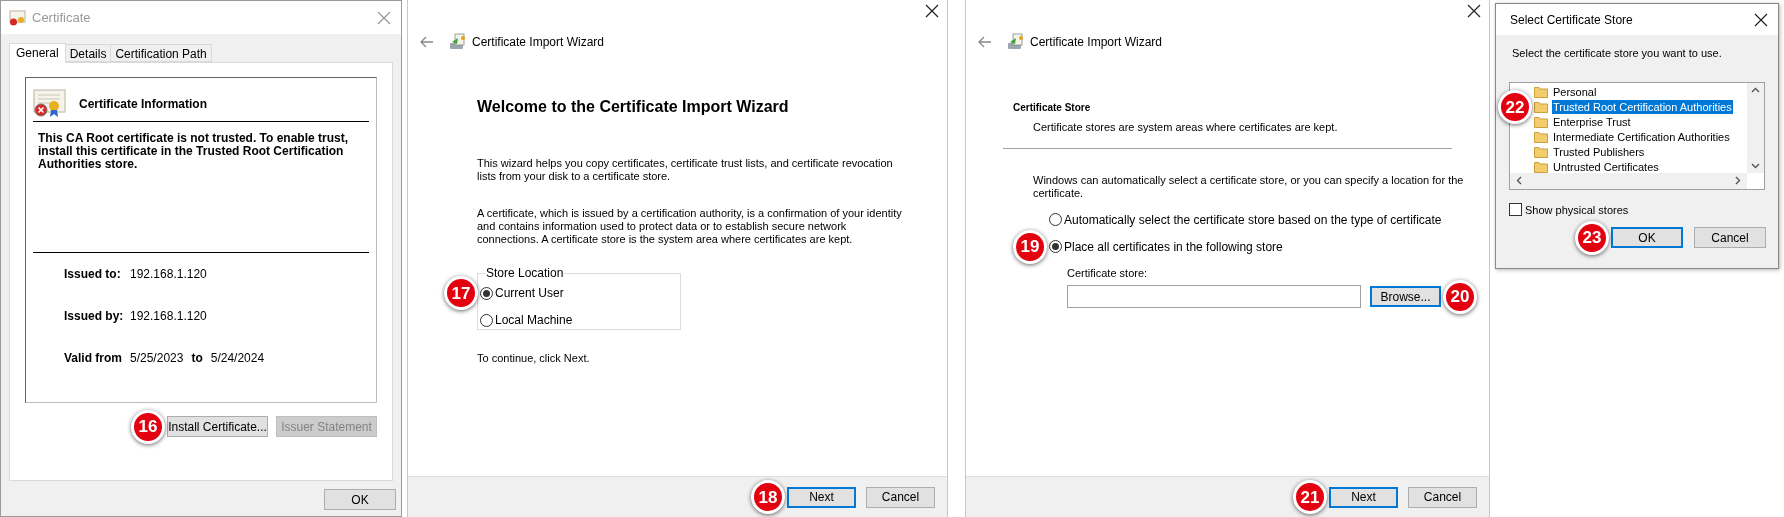 Image resolution: width=1784 pixels, height=517 pixels. Describe the element at coordinates (197, 358) in the screenshot. I see `field-label: to` at that location.